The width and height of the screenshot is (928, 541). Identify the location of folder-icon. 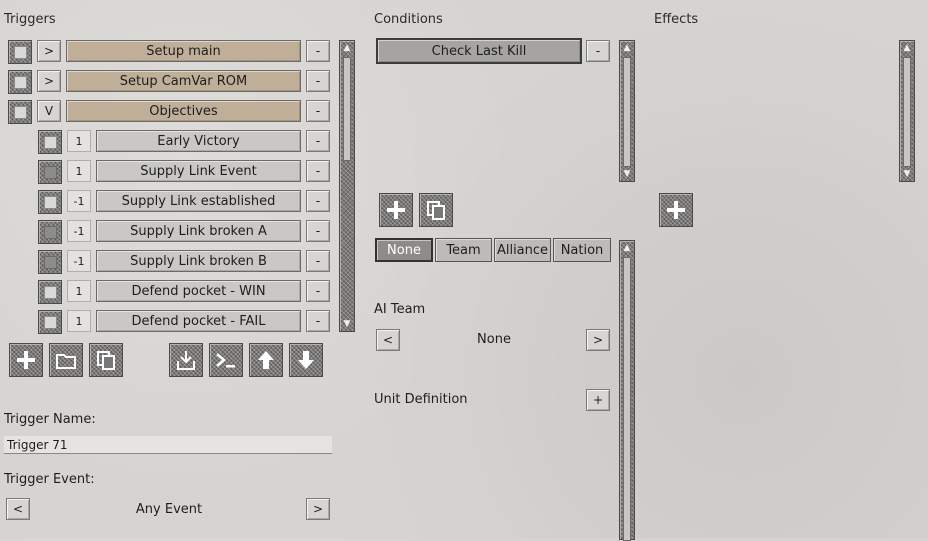
(66, 361).